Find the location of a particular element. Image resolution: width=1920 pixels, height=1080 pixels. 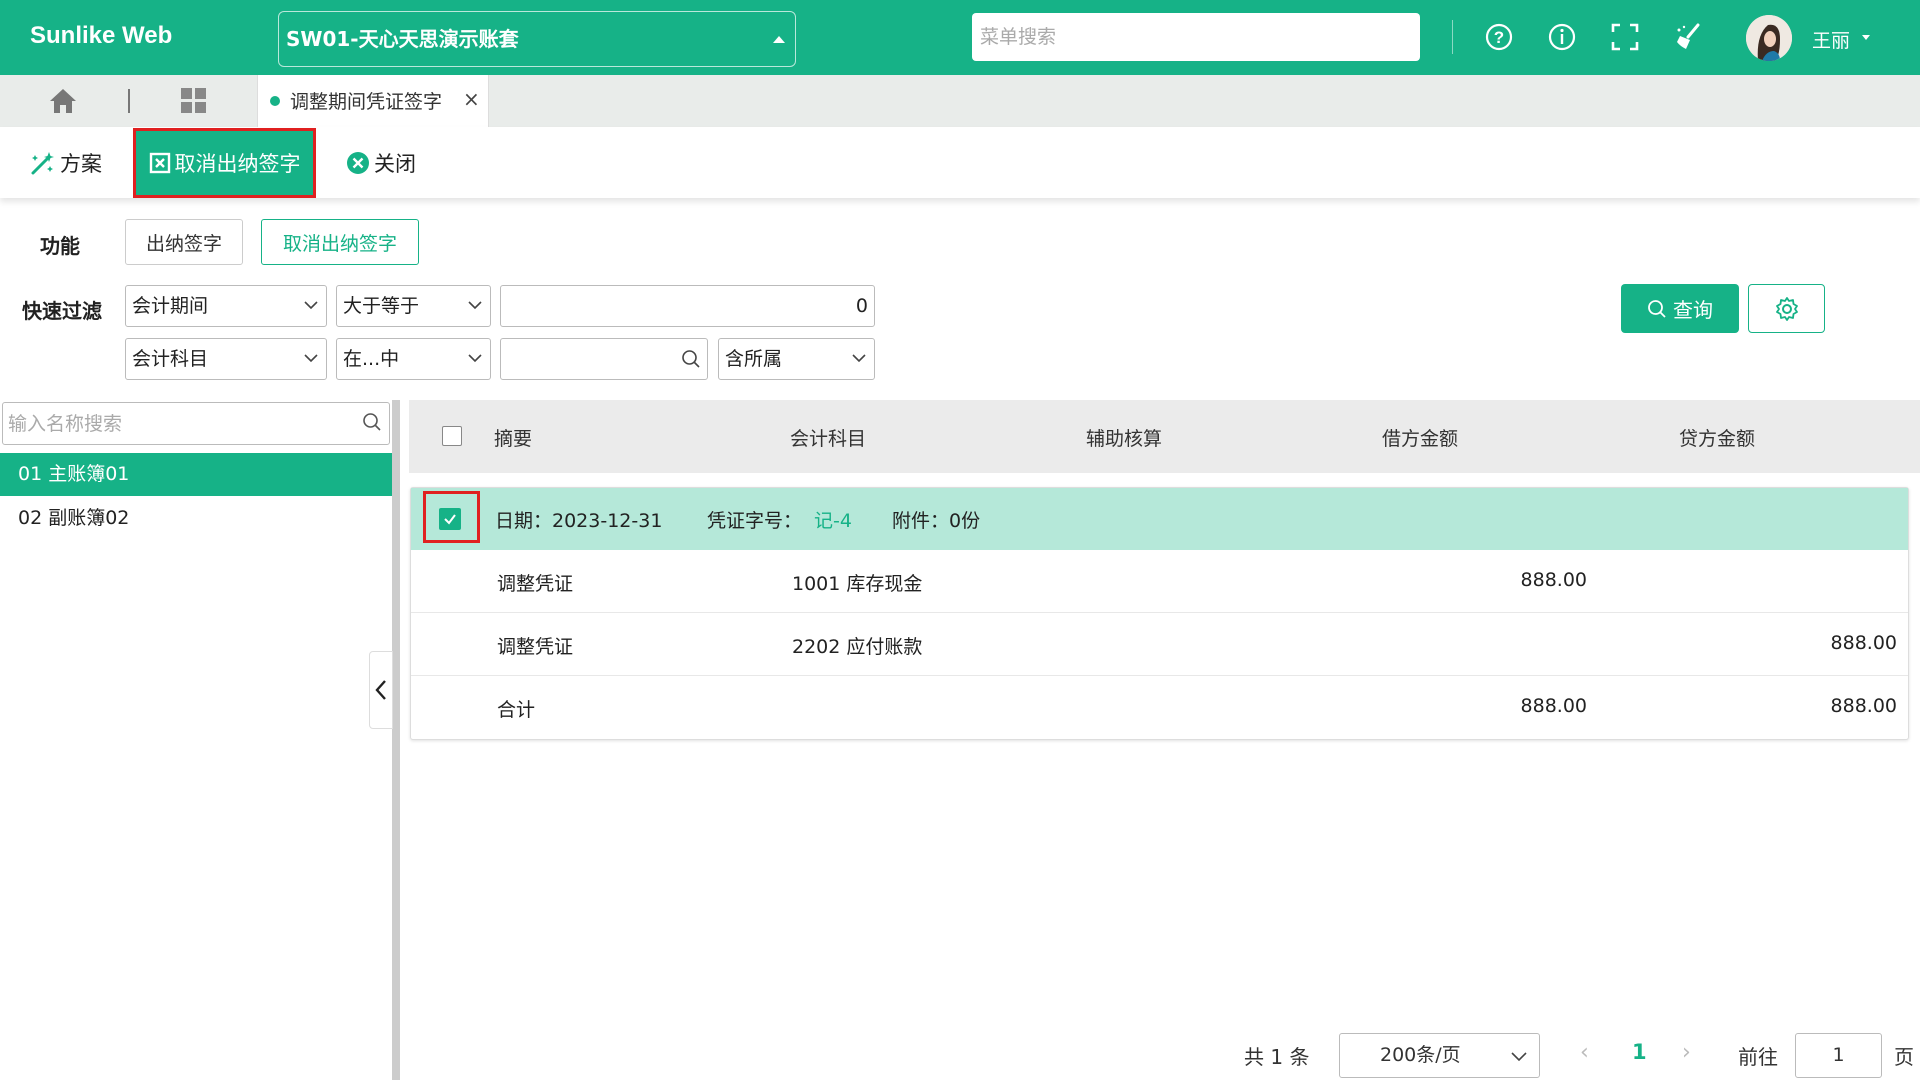

caret-up-icon is located at coordinates (779, 39).